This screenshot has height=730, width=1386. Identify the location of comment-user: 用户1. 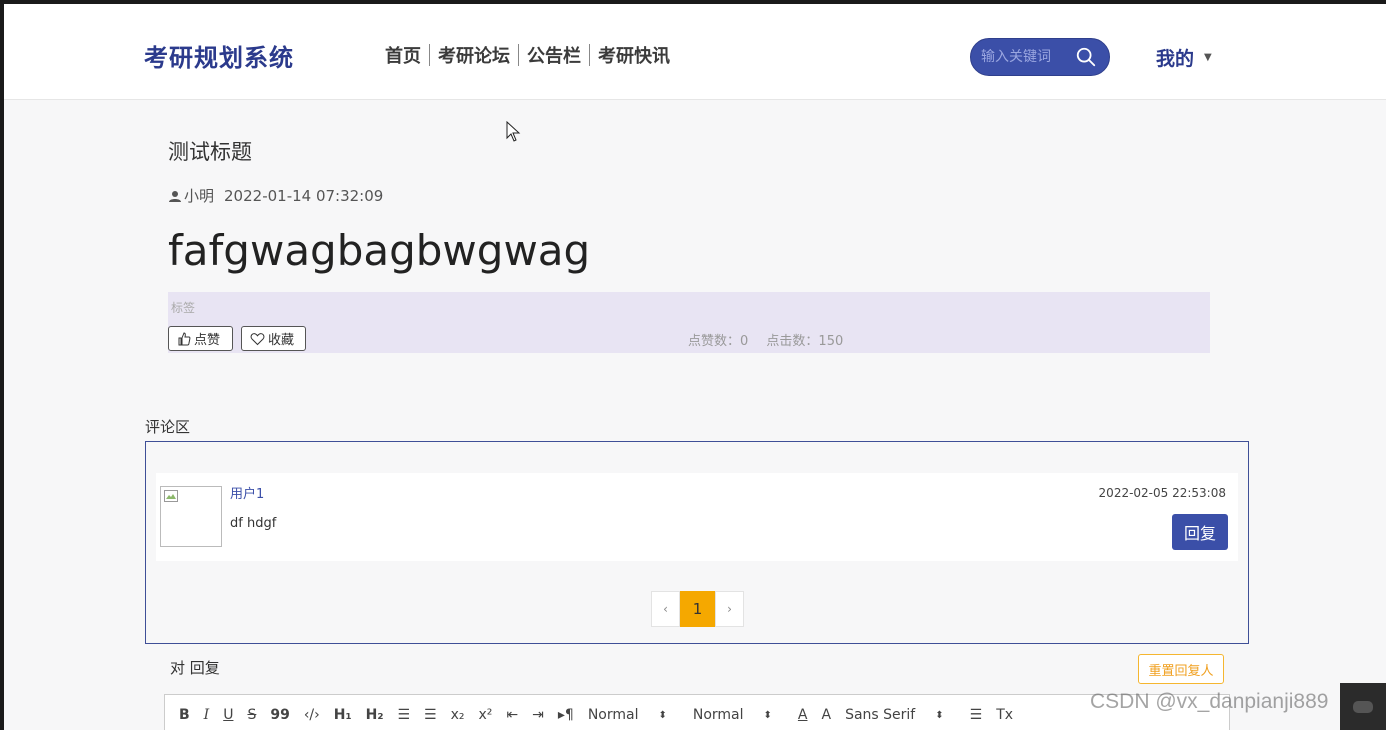
(247, 492).